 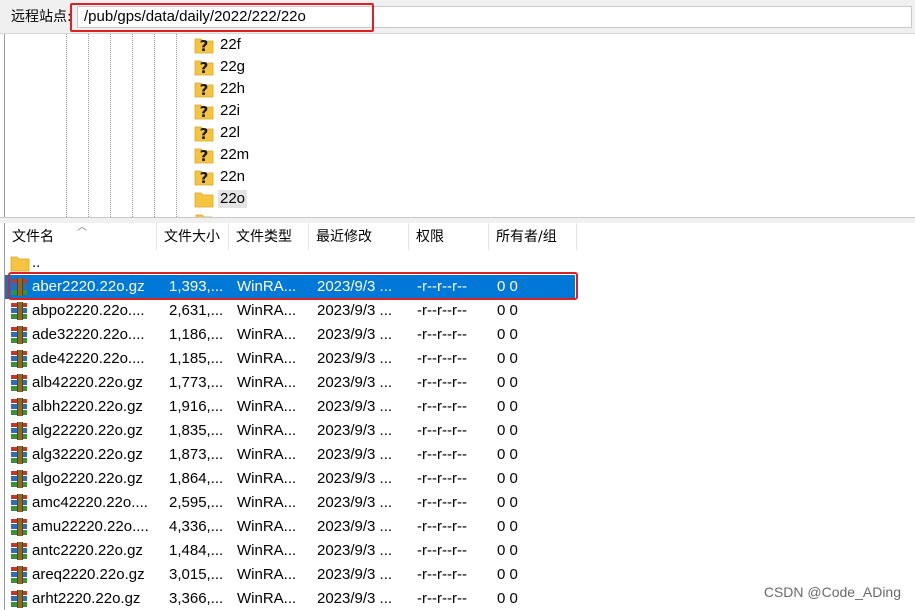 I want to click on tree-item-22o: 22o, so click(x=221, y=199).